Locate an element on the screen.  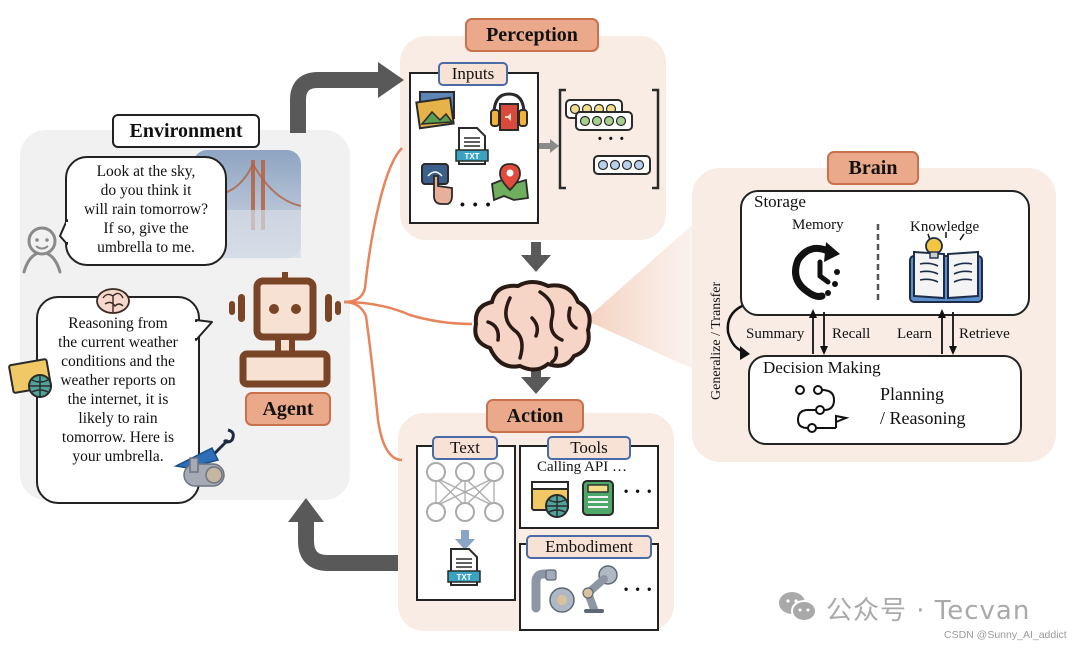
robot-leg-icon is located at coordinates (600, 589).